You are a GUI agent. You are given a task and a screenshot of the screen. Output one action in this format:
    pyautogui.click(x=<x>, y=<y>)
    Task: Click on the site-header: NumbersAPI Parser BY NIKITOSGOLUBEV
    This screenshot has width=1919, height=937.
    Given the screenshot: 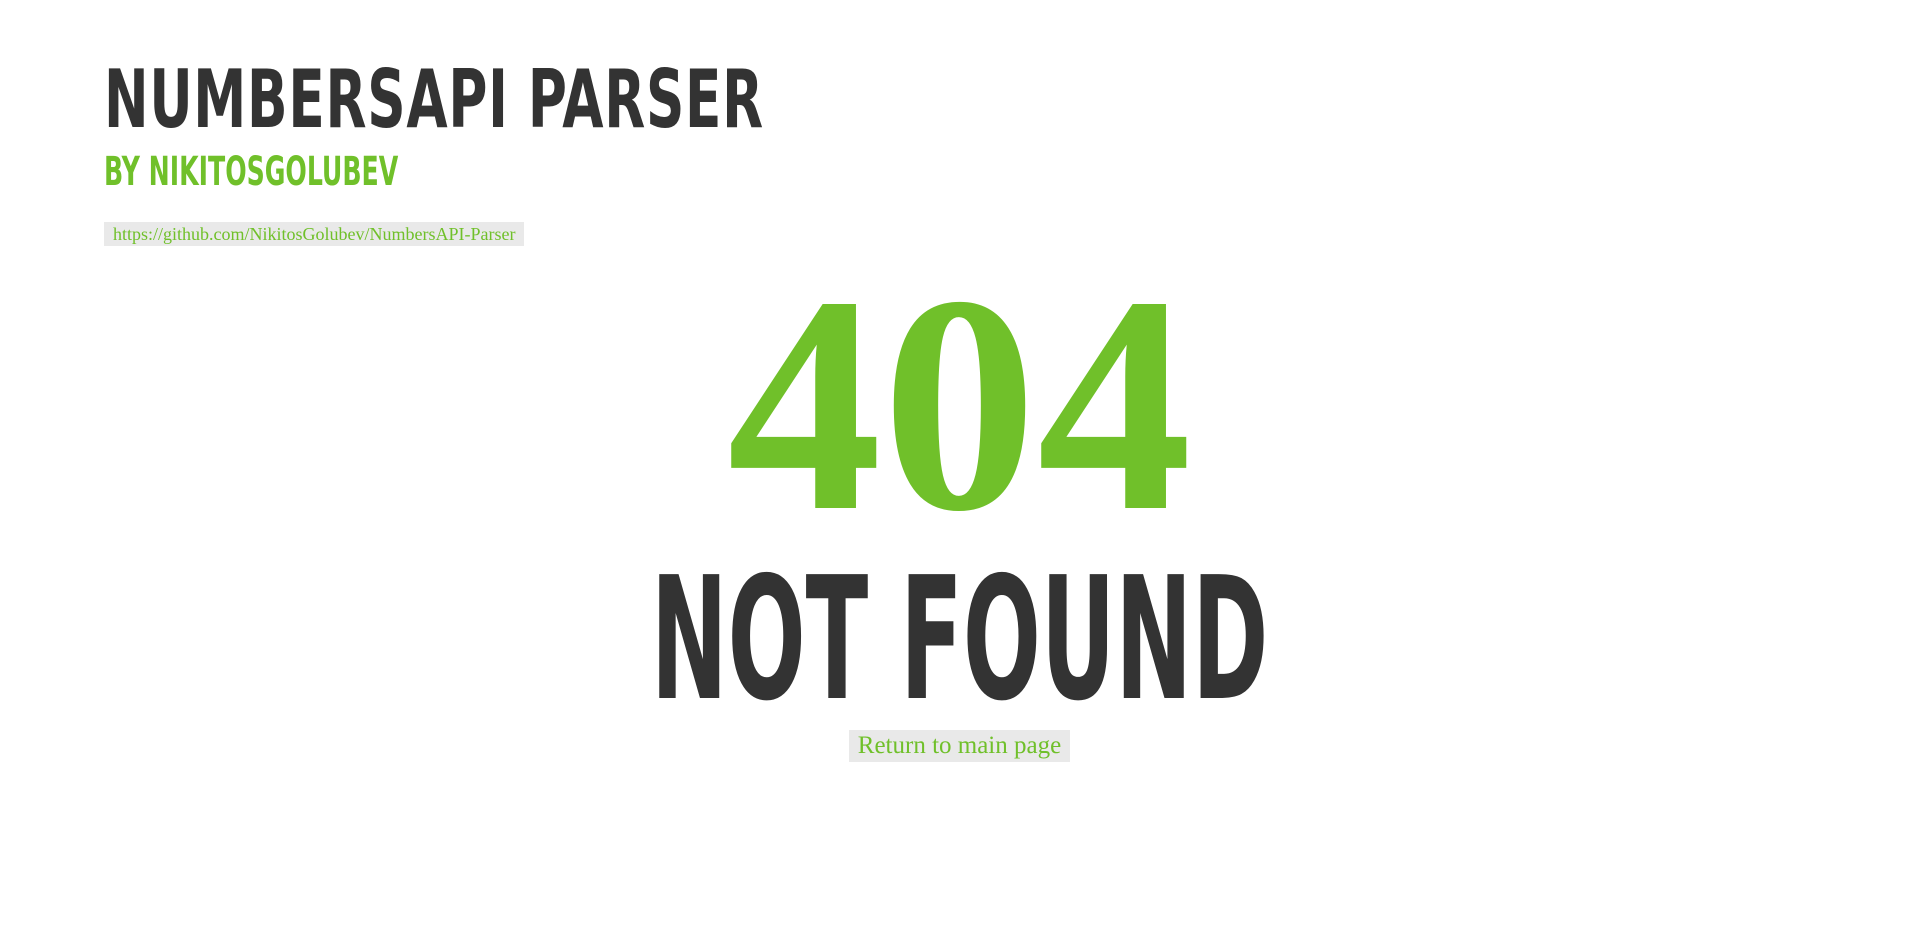 What is the action you would take?
    pyautogui.click(x=550, y=124)
    